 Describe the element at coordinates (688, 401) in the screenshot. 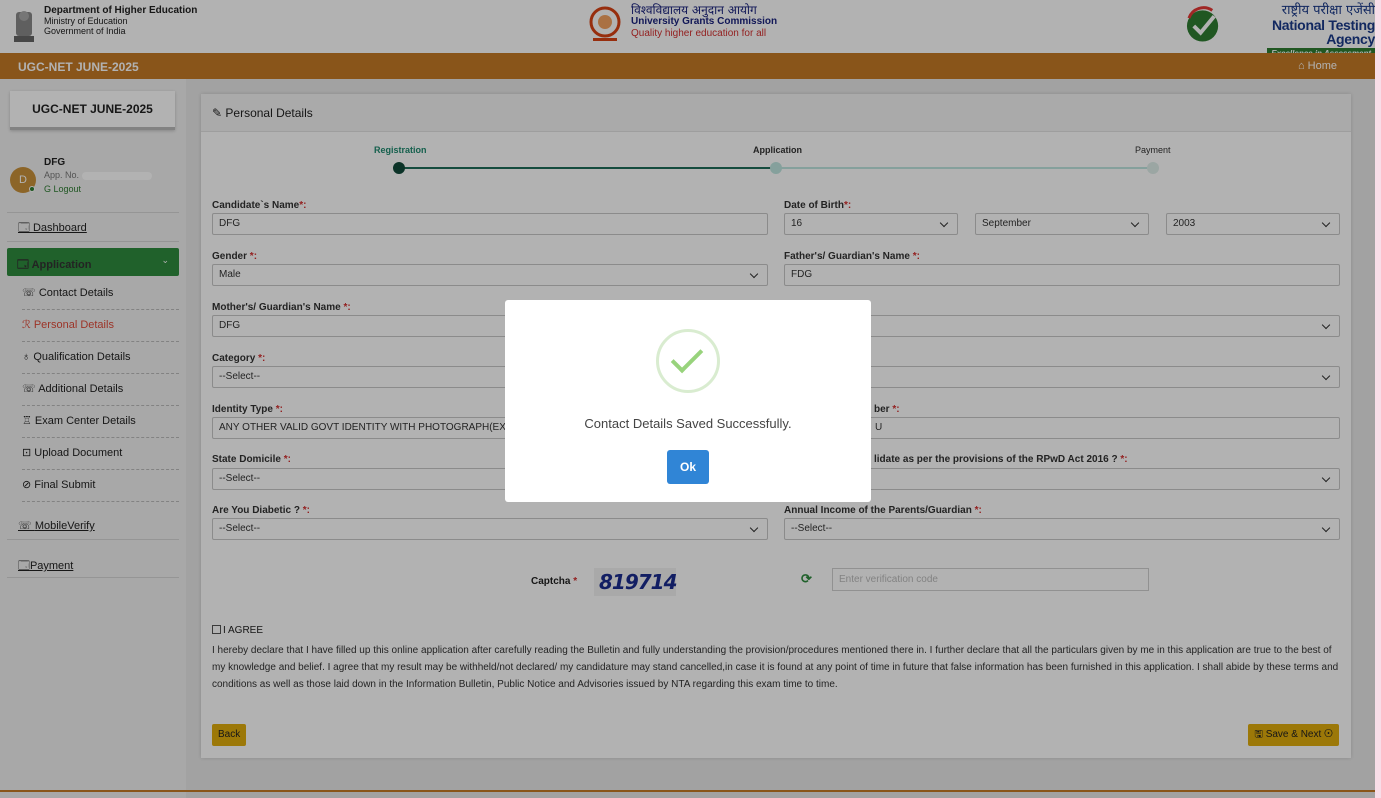

I see `success-dialog: Contact Details Saved Successfully. Ok` at that location.